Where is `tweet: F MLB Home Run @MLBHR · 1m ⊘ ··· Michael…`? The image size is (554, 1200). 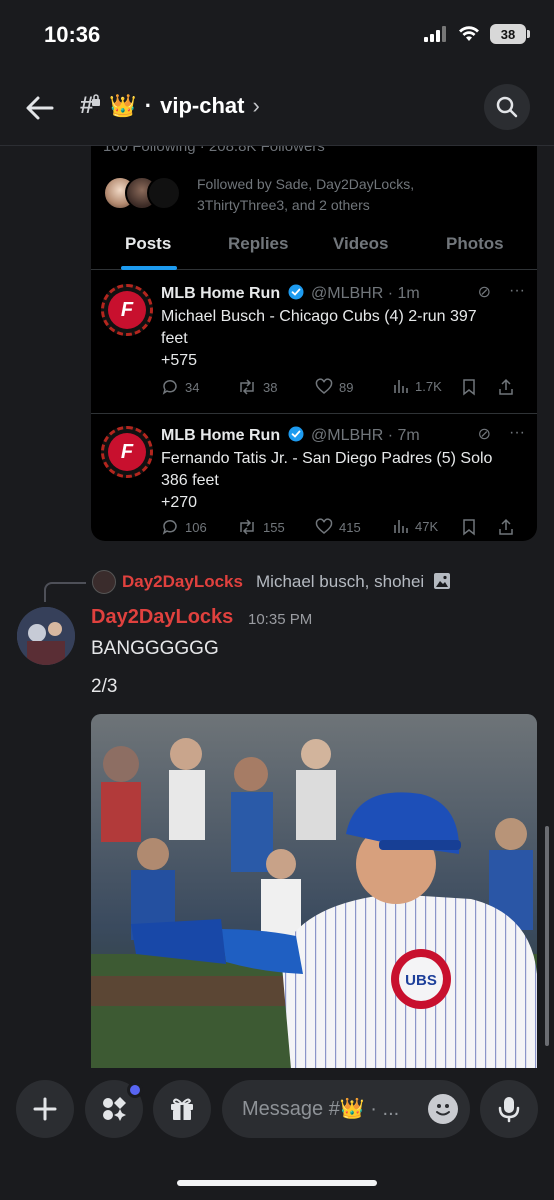
tweet: F MLB Home Run @MLBHR · 1m ⊘ ··· Michael… is located at coordinates (314, 342).